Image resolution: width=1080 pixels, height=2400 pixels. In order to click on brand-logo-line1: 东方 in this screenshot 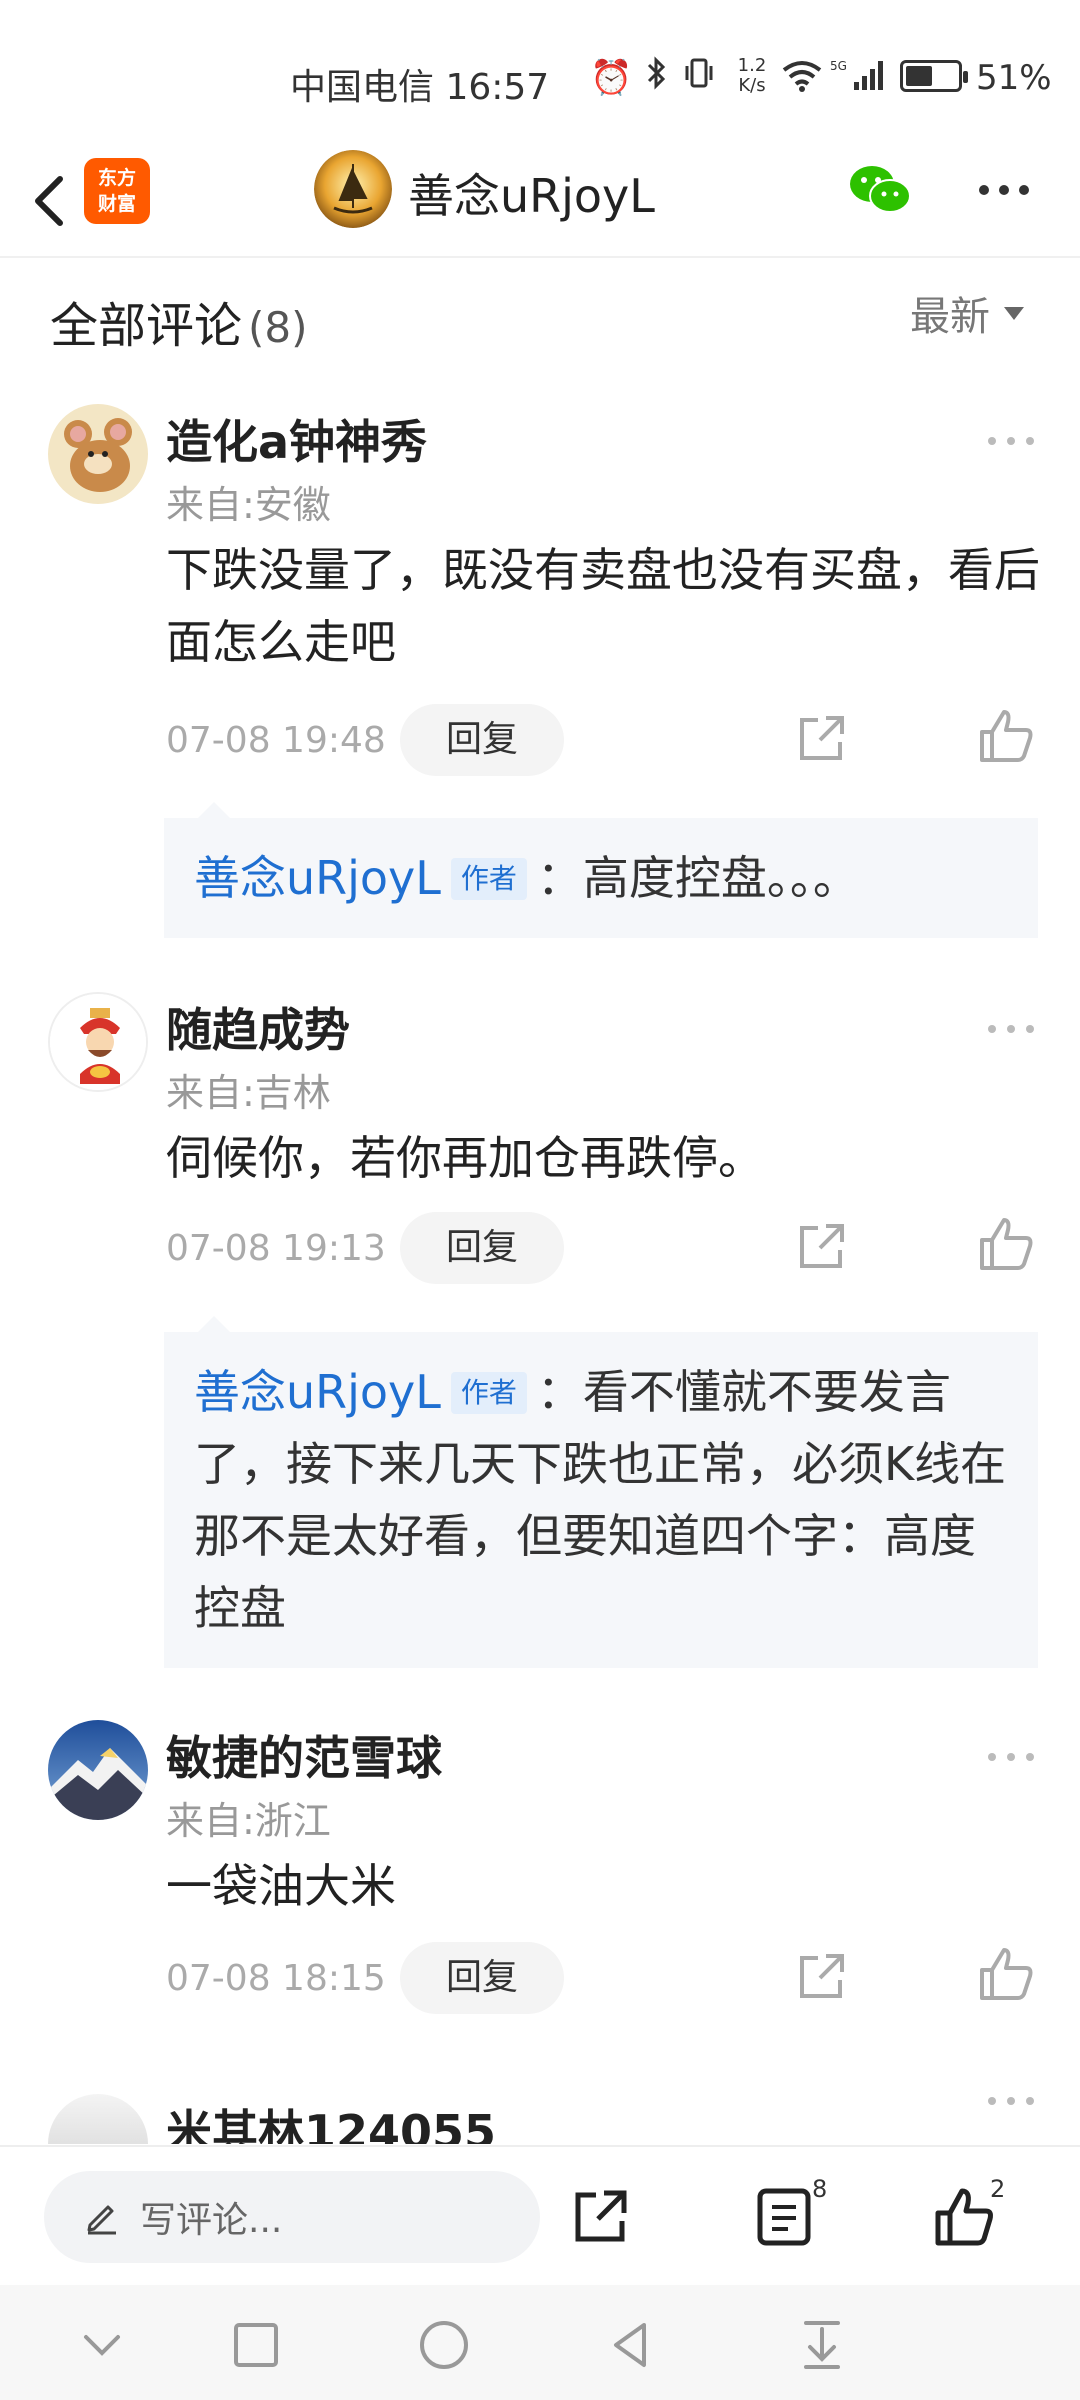, I will do `click(116, 178)`.